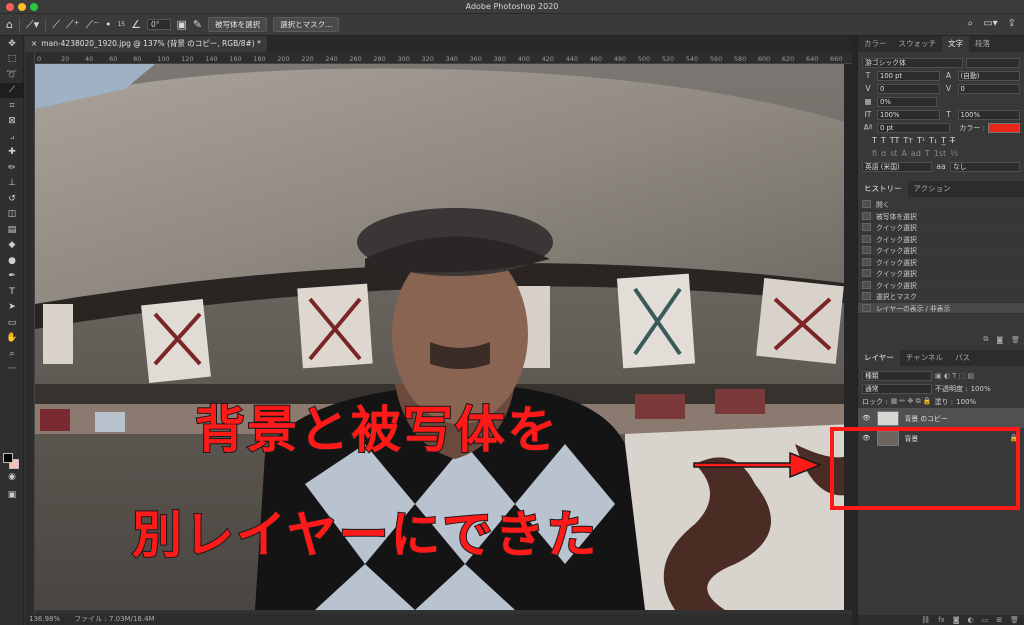 The width and height of the screenshot is (1024, 625). What do you see at coordinates (954, 376) in the screenshot?
I see `layer-filter-icons: ▣ ◐ T ⬚ ▤` at bounding box center [954, 376].